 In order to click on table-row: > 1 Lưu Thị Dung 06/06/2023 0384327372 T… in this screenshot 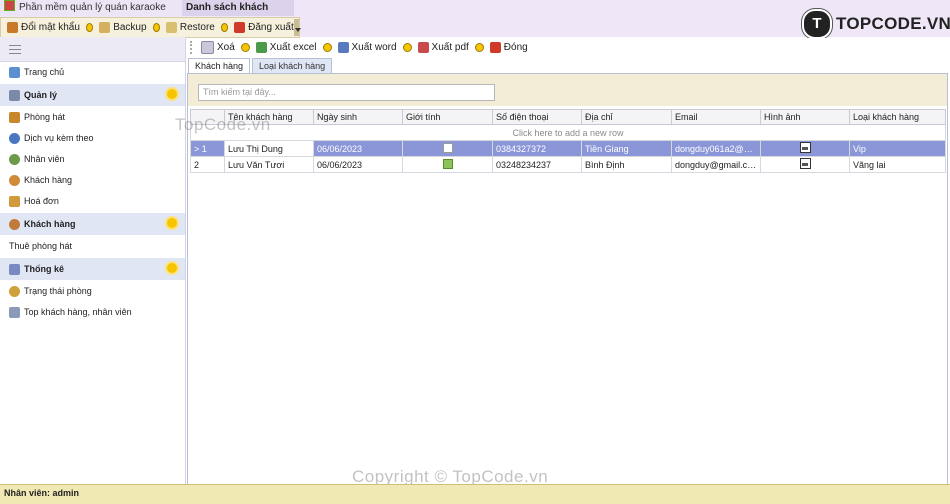, I will do `click(568, 148)`.